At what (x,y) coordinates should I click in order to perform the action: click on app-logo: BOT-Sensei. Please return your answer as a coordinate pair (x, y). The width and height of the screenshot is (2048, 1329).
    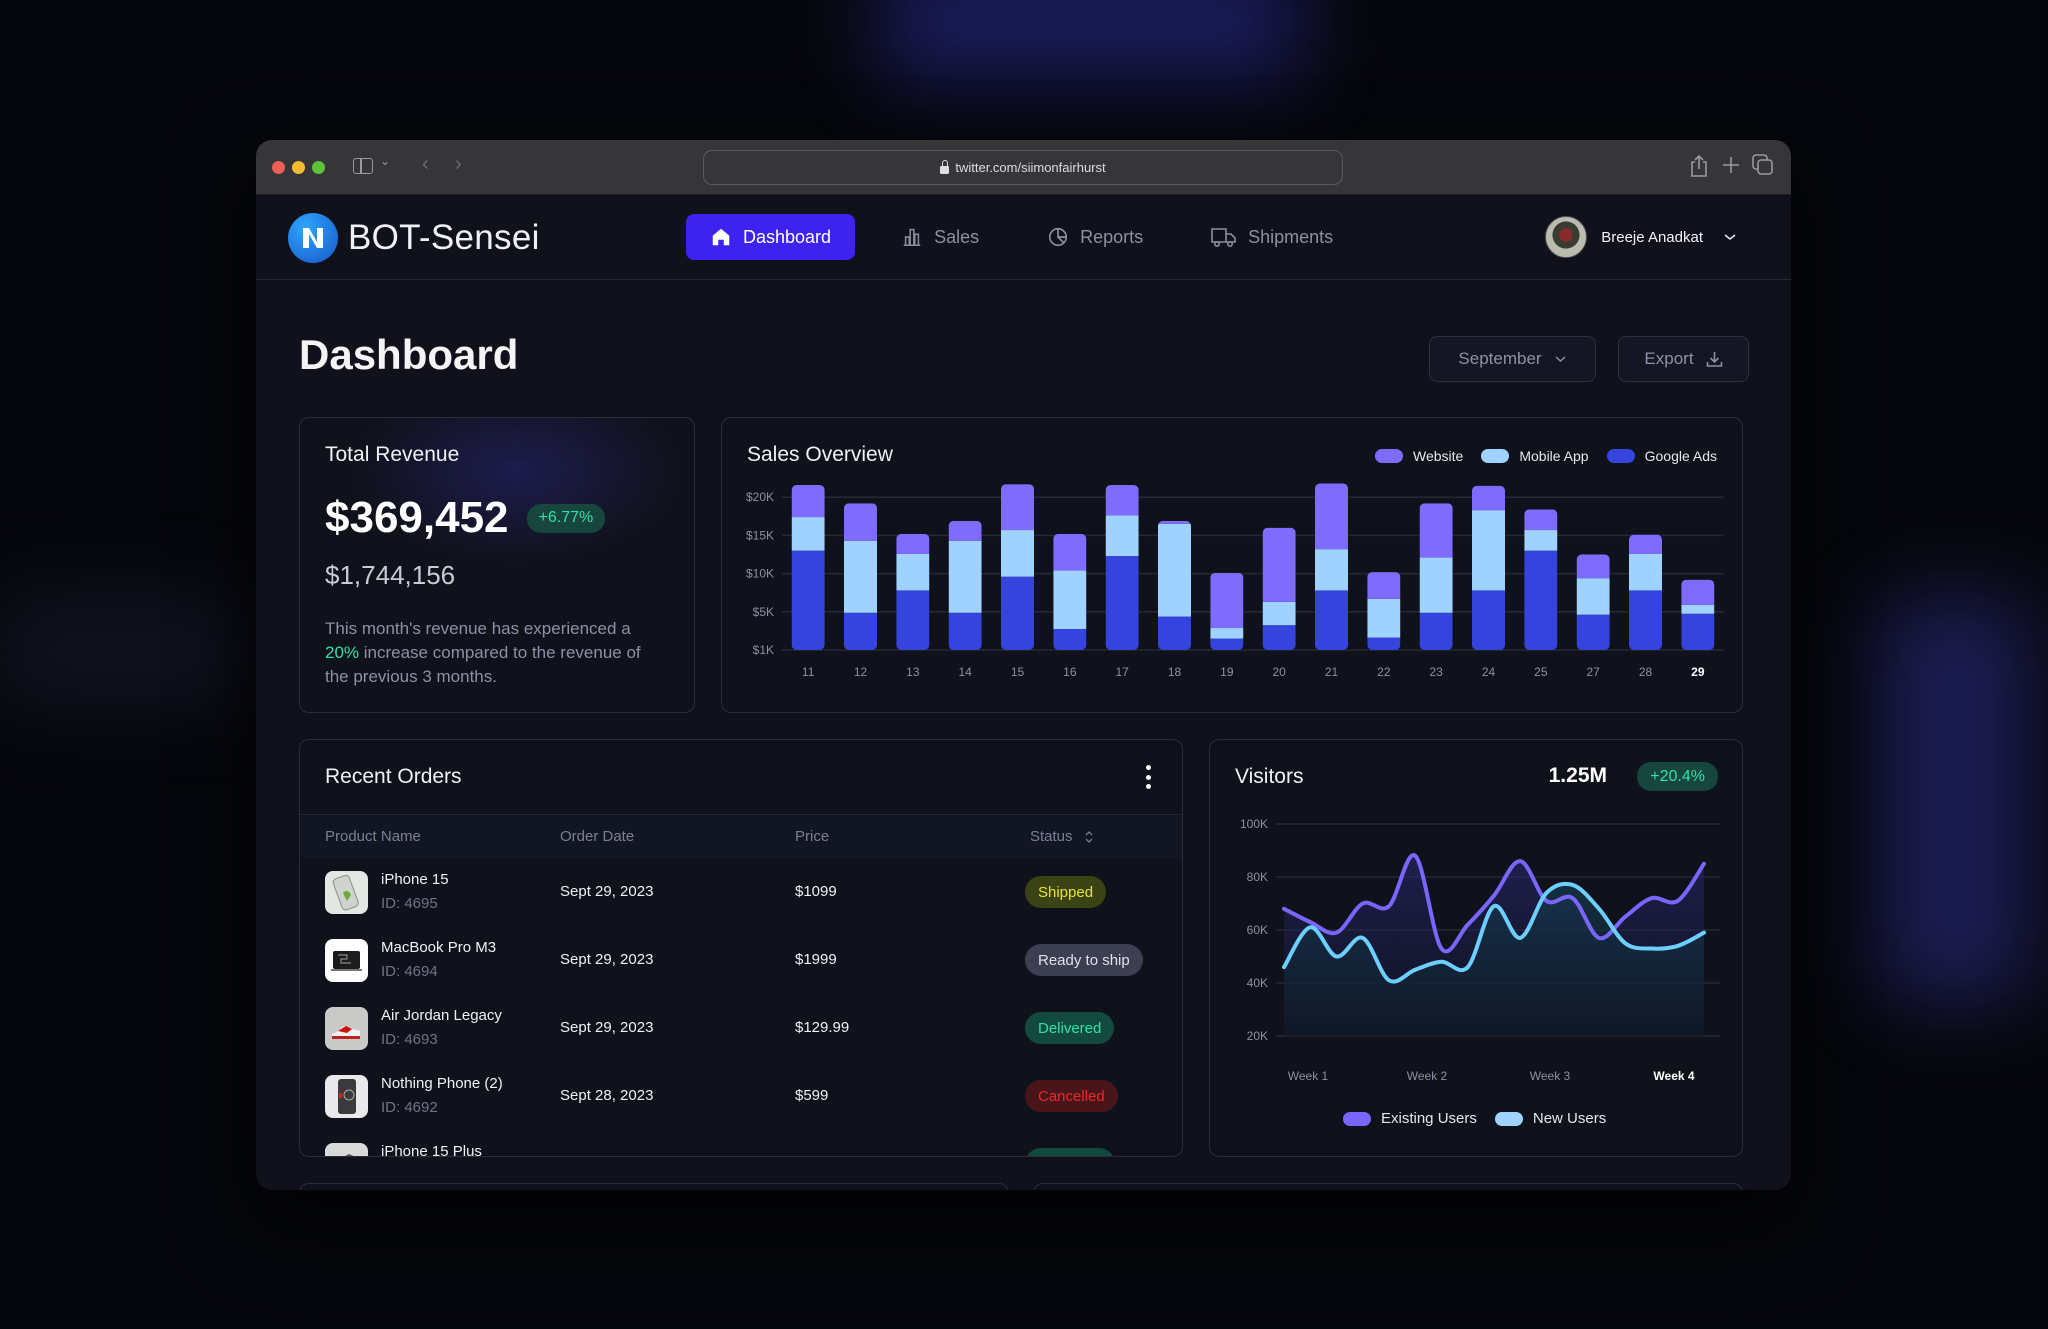
    Looking at the image, I should click on (414, 238).